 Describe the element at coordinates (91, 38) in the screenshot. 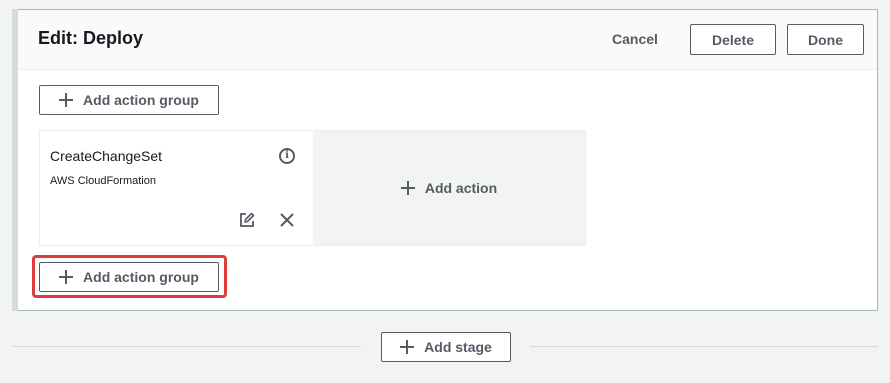

I see `stage-title: Edit: Deploy` at that location.